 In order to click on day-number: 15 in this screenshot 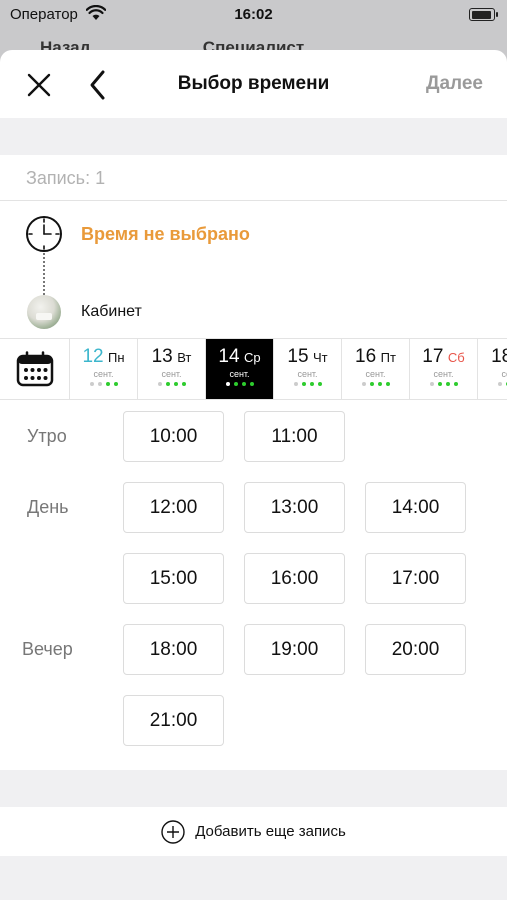, I will do `click(298, 356)`.